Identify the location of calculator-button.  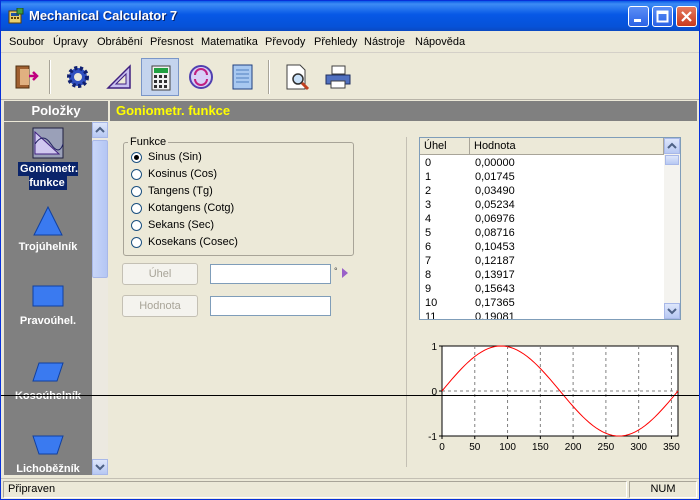
(160, 77).